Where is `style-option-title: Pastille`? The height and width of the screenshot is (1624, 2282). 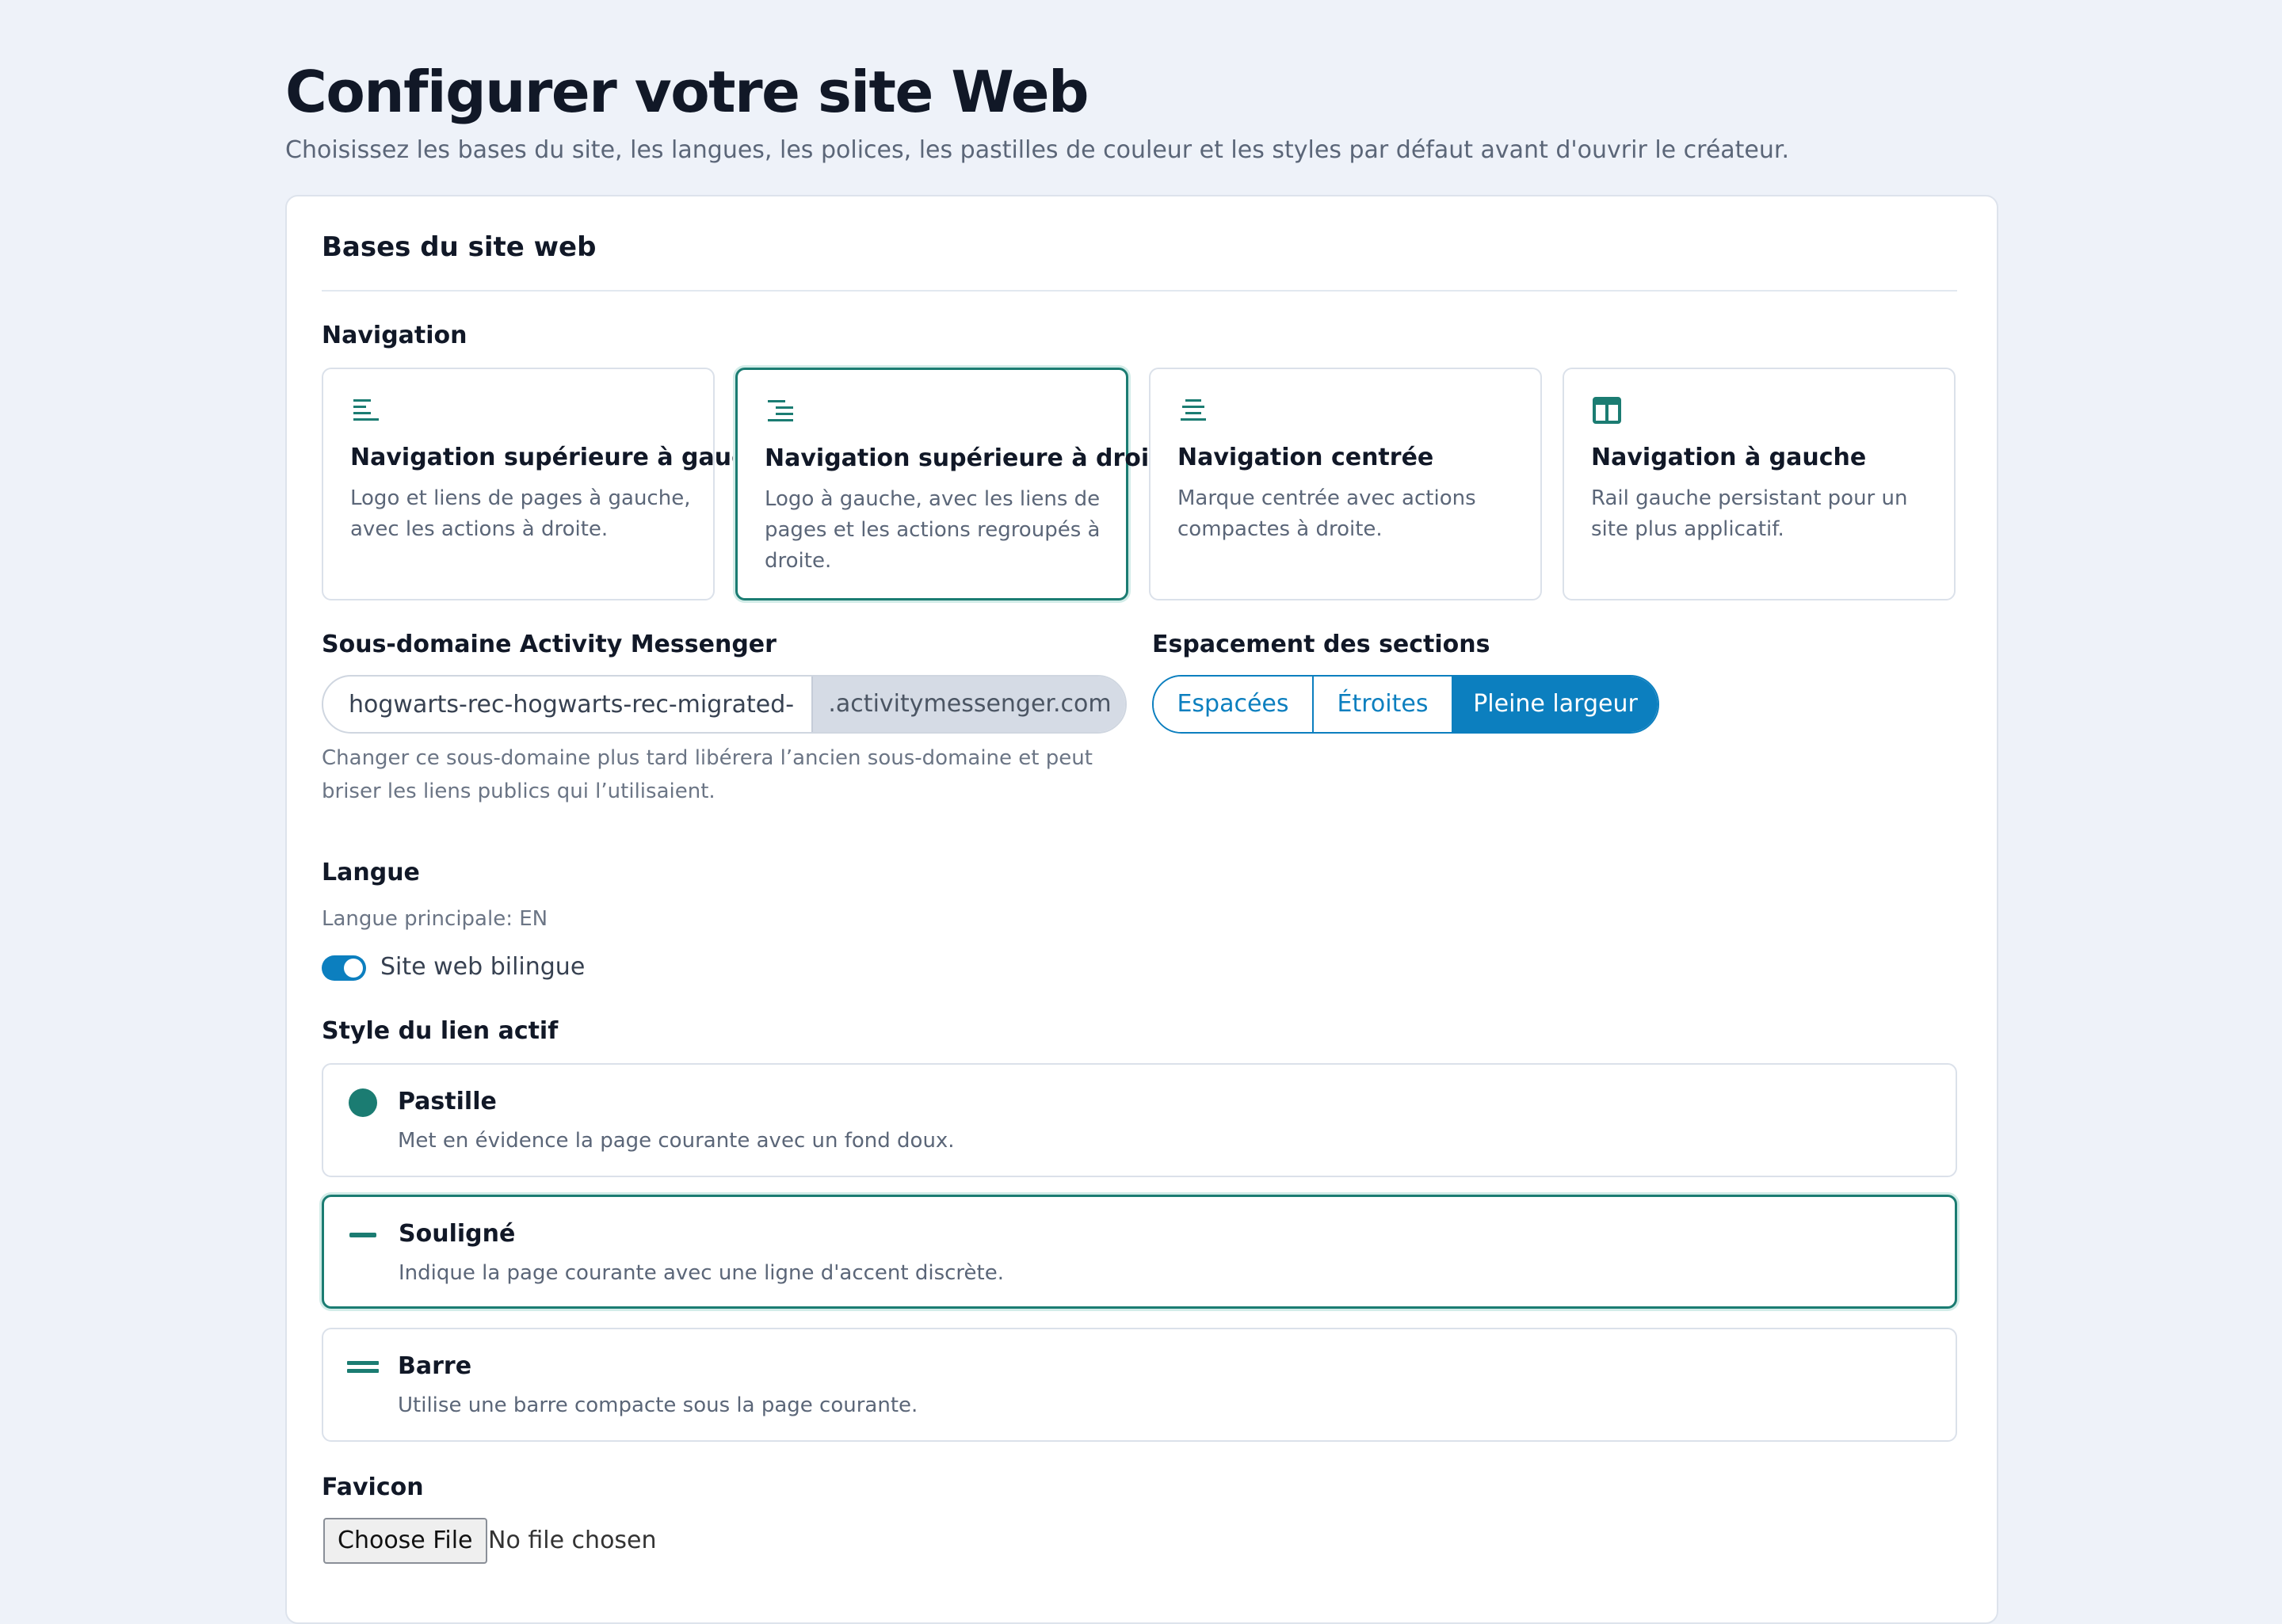 style-option-title: Pastille is located at coordinates (447, 1101).